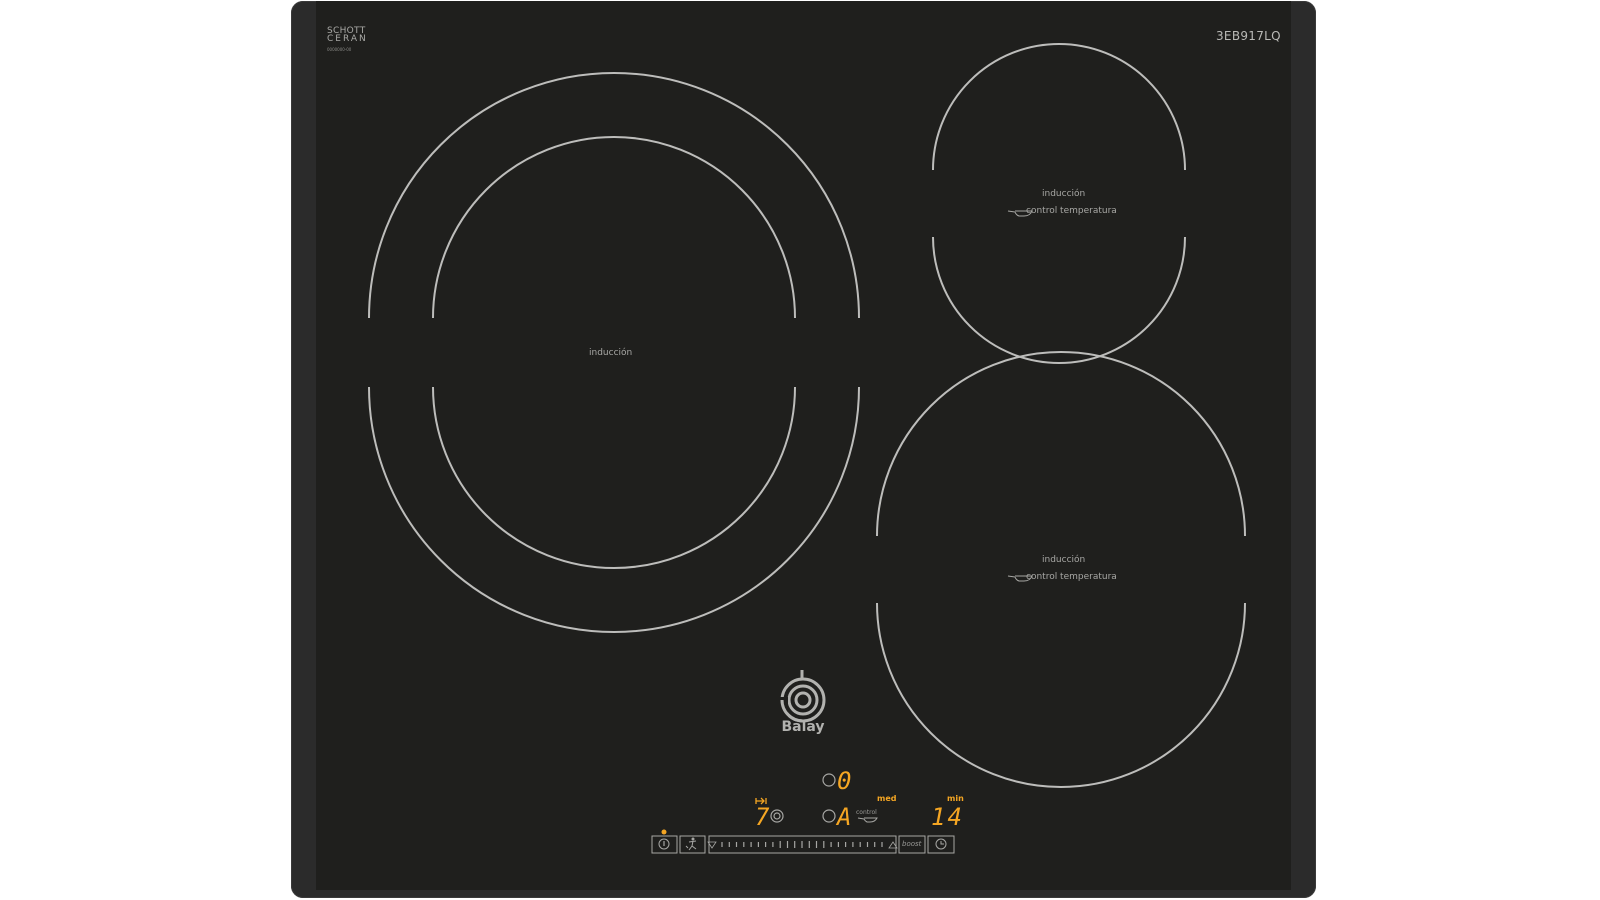  Describe the element at coordinates (1061, 695) in the screenshot. I see `bottom-right-zone-ring-lower` at that location.